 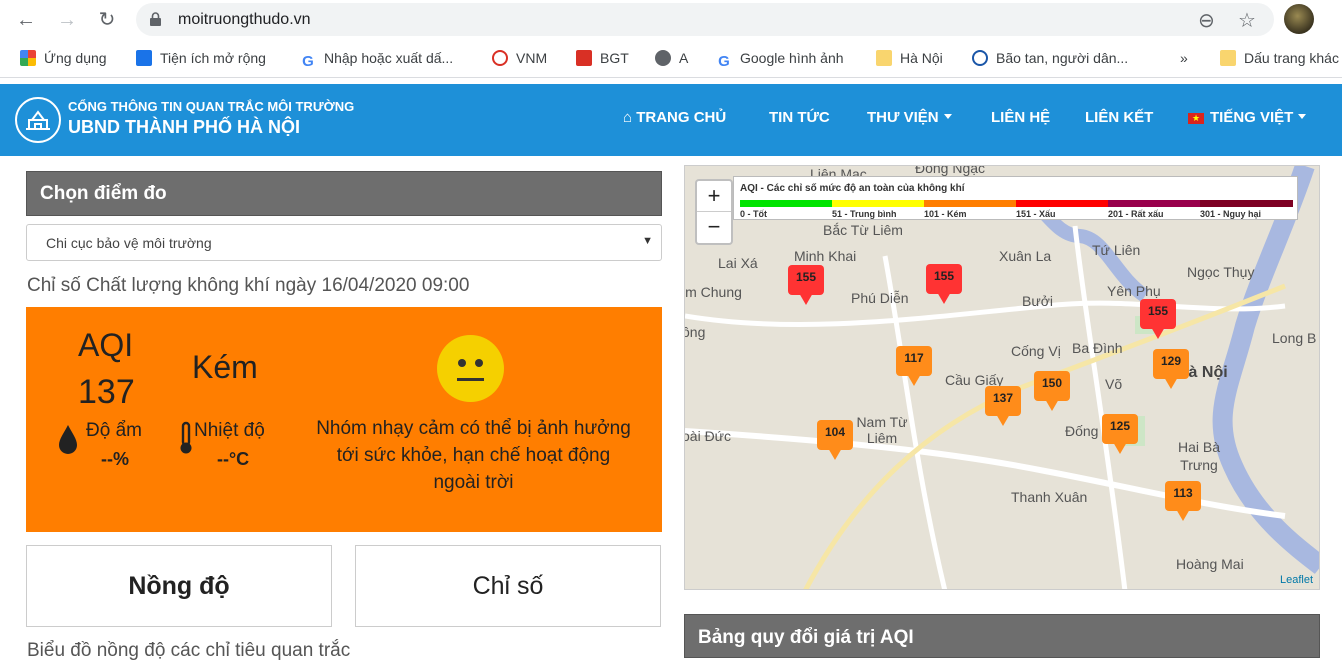 I want to click on reload-icon: ↻, so click(x=107, y=20).